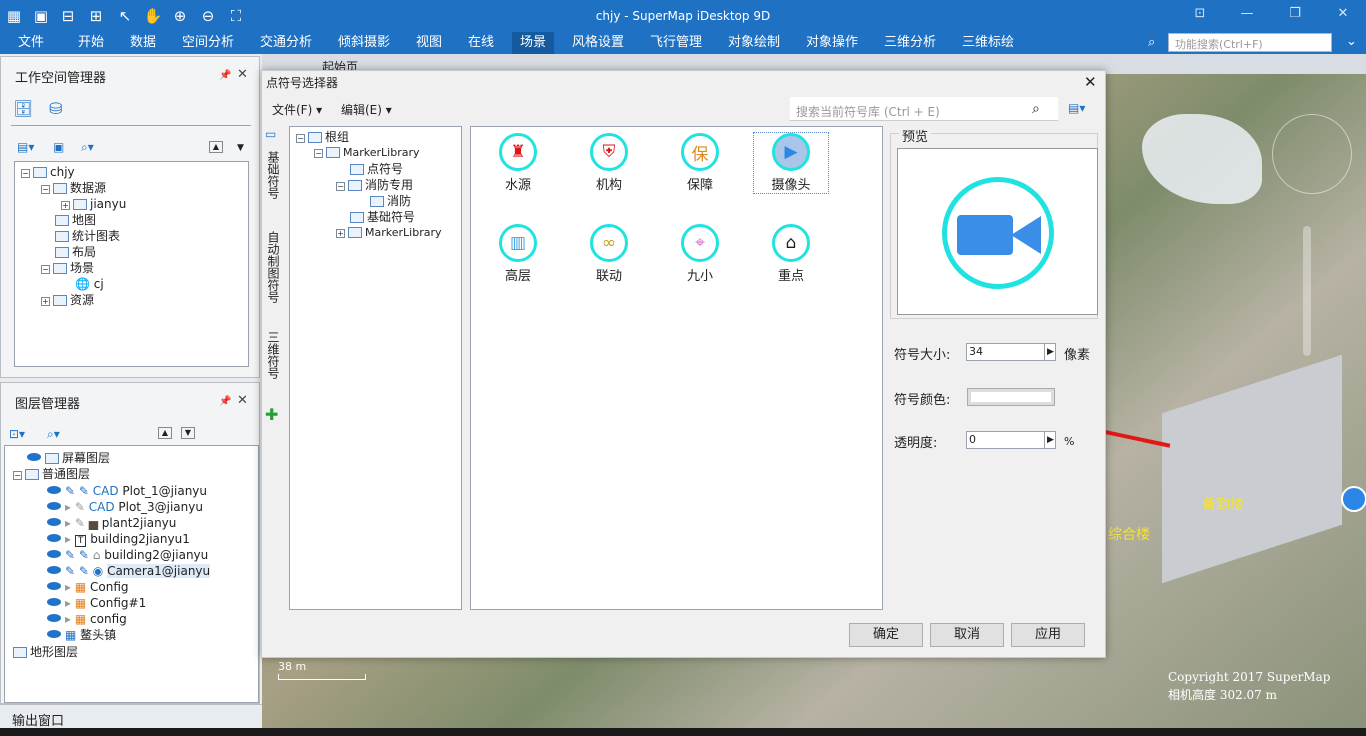  I want to click on tab-auto-map-symbols: 自动制图符号, so click(273, 274).